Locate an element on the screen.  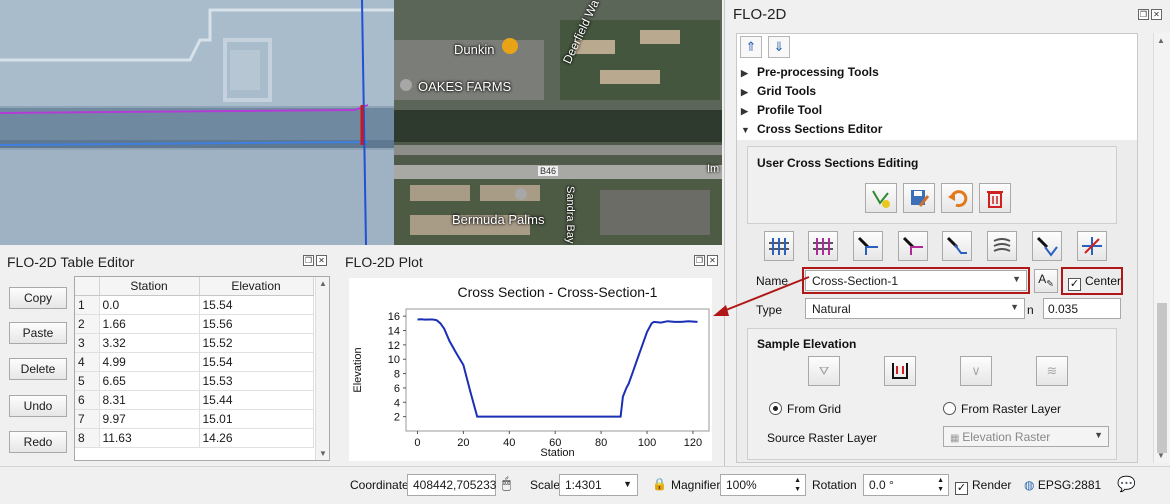
table-row: 8 11.63 14.26 is located at coordinates (194, 438).